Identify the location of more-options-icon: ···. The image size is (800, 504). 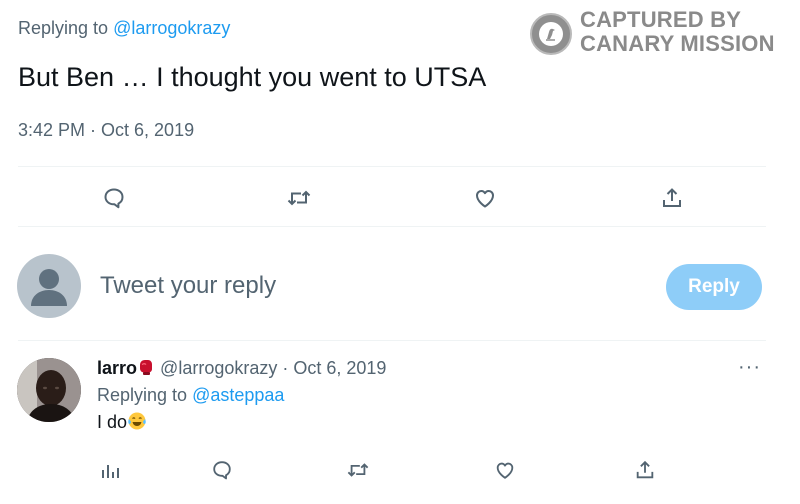
(749, 367).